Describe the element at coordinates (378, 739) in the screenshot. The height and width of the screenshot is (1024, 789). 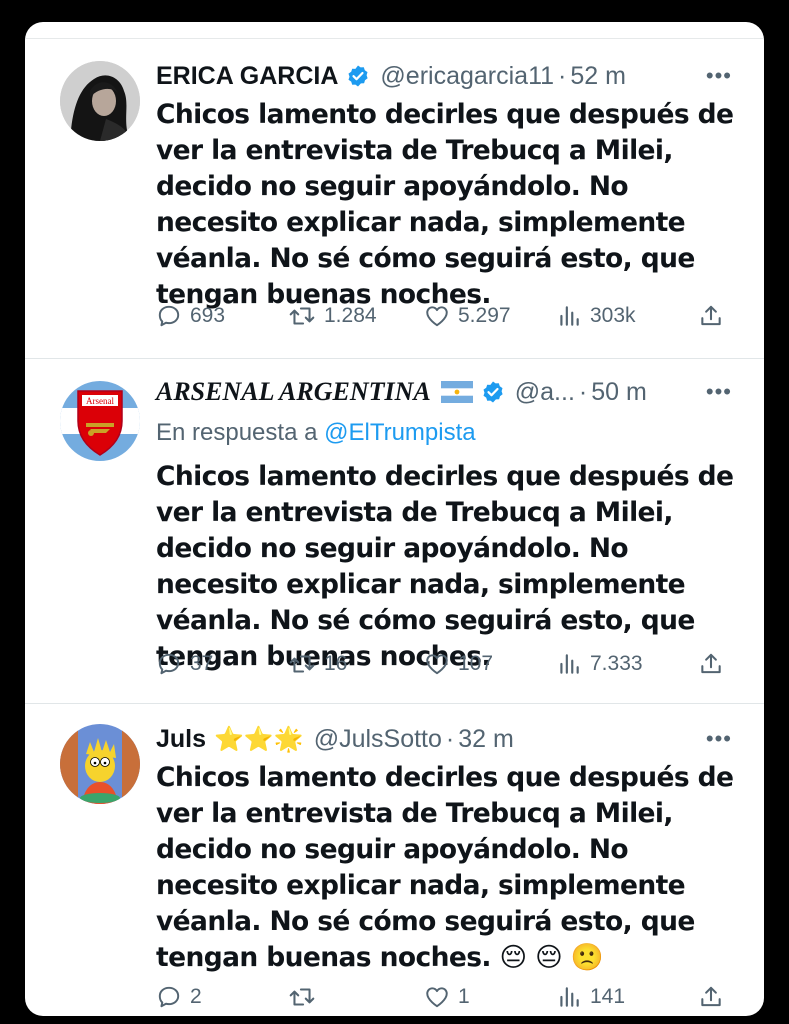
I see `author-handle: @JulsSotto` at that location.